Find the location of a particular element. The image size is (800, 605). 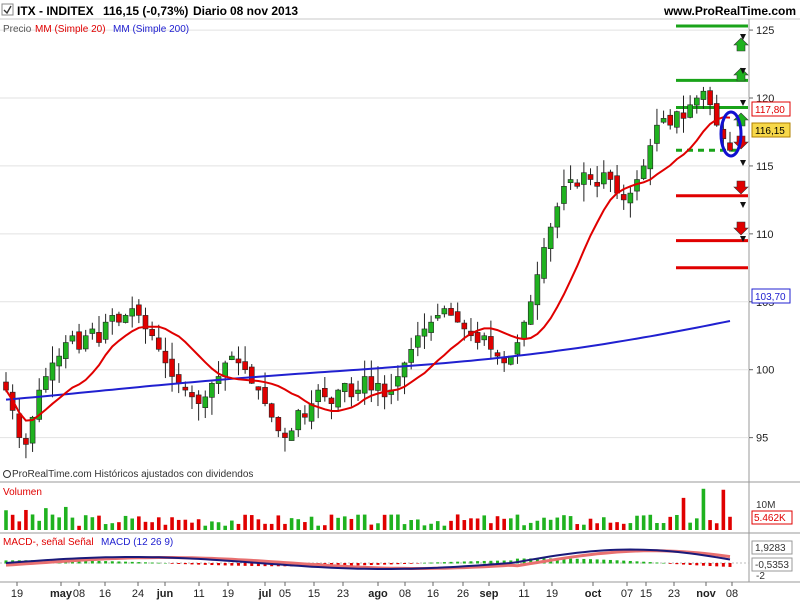

y-tick-label: 100 is located at coordinates (765, 371).